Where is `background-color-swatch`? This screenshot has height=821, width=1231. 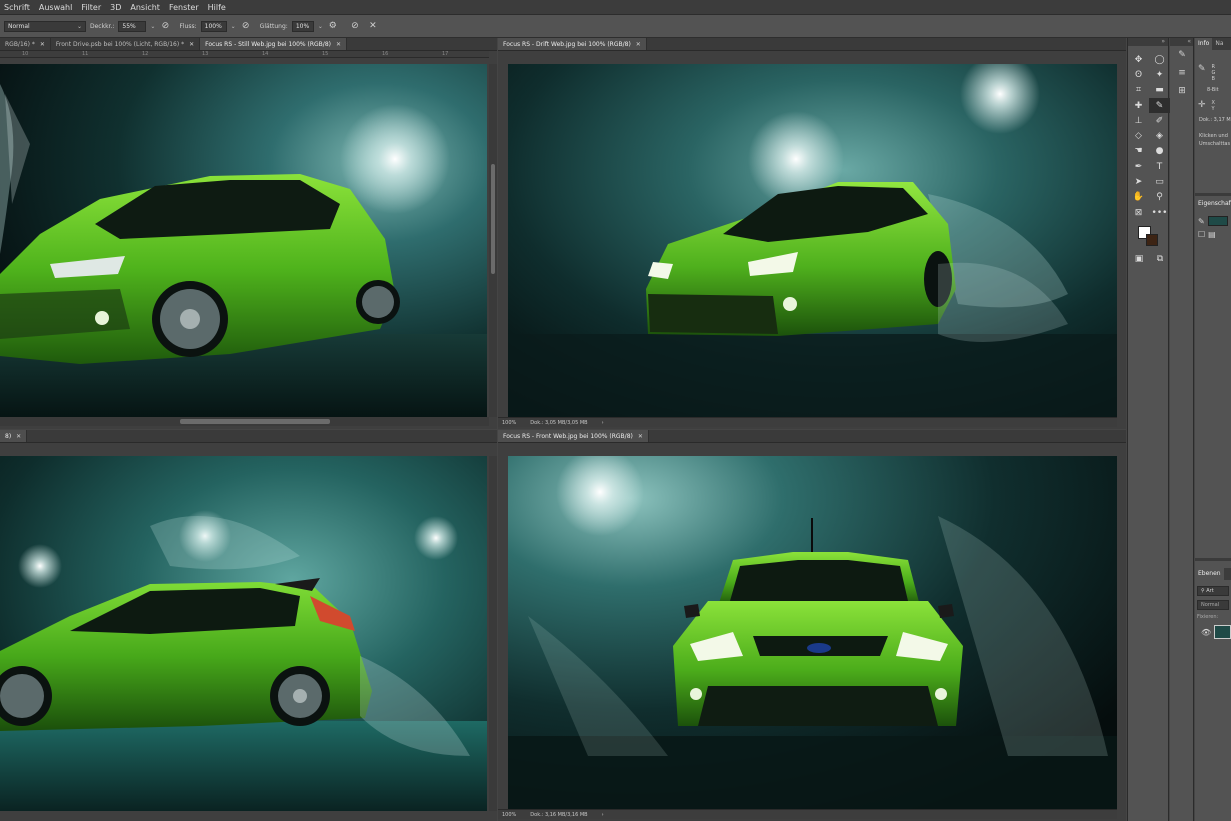
background-color-swatch is located at coordinates (1152, 240).